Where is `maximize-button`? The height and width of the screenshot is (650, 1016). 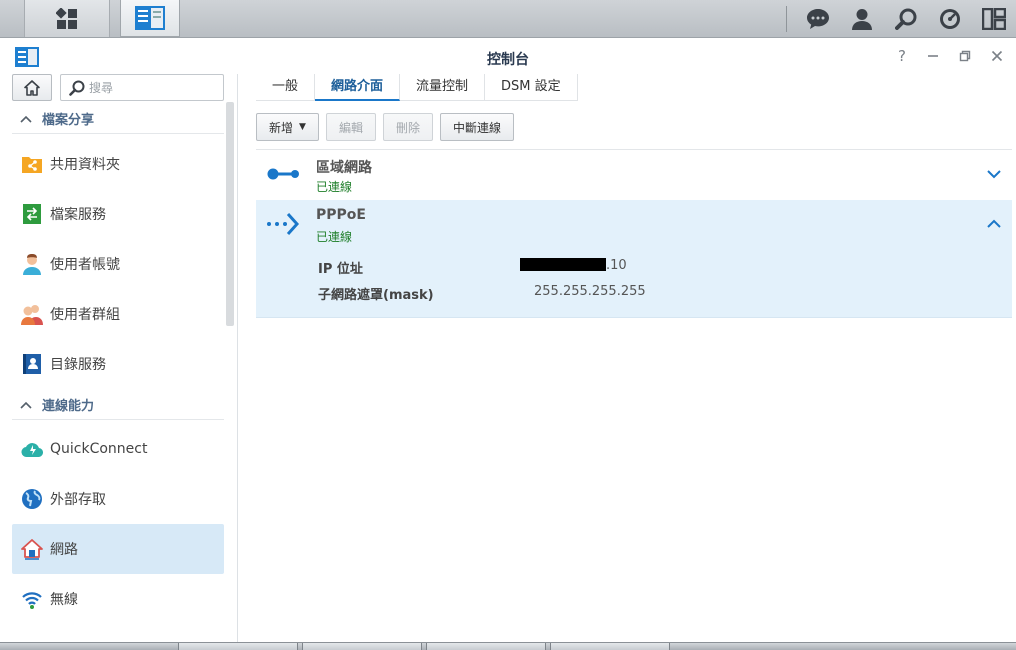
maximize-button is located at coordinates (965, 56).